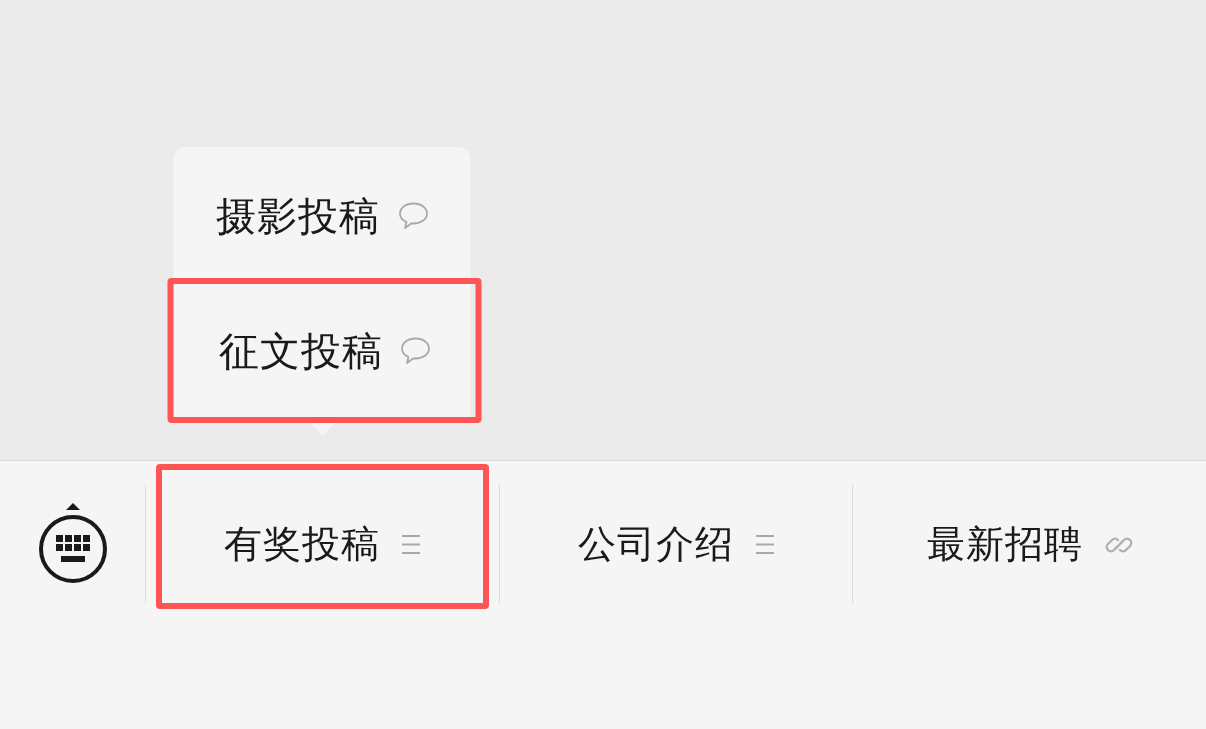 The image size is (1206, 729). What do you see at coordinates (322, 429) in the screenshot?
I see `pointer-icon` at bounding box center [322, 429].